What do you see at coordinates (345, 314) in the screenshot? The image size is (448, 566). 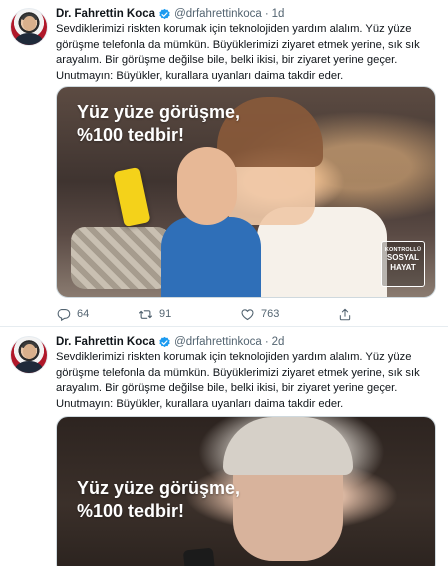 I see `share-icon` at bounding box center [345, 314].